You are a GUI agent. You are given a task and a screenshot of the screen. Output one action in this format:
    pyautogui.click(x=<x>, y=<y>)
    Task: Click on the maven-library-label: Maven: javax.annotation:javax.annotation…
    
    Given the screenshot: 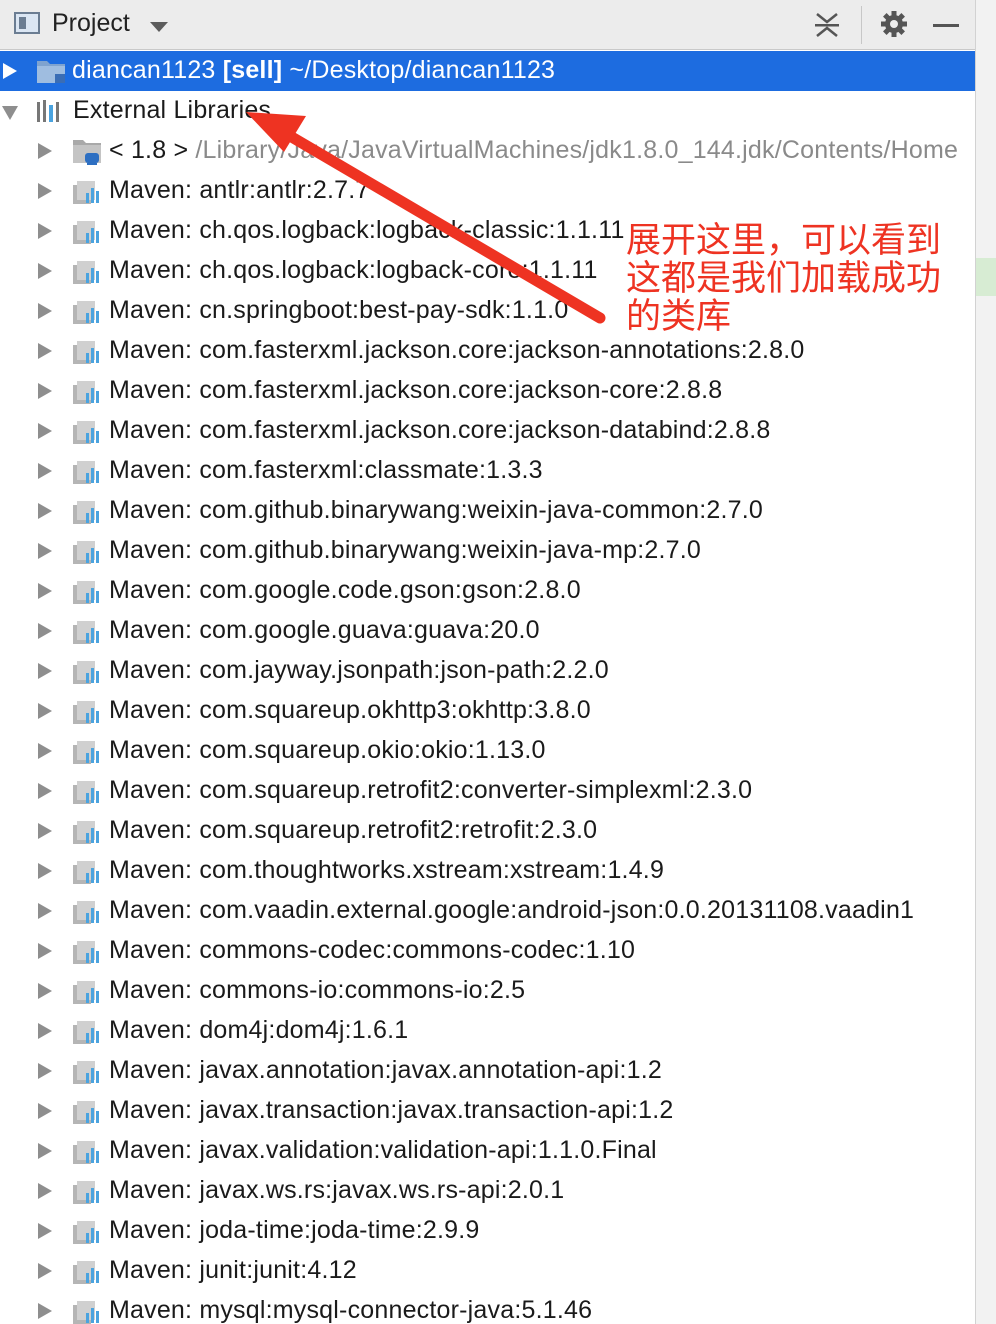 What is the action you would take?
    pyautogui.click(x=386, y=1070)
    